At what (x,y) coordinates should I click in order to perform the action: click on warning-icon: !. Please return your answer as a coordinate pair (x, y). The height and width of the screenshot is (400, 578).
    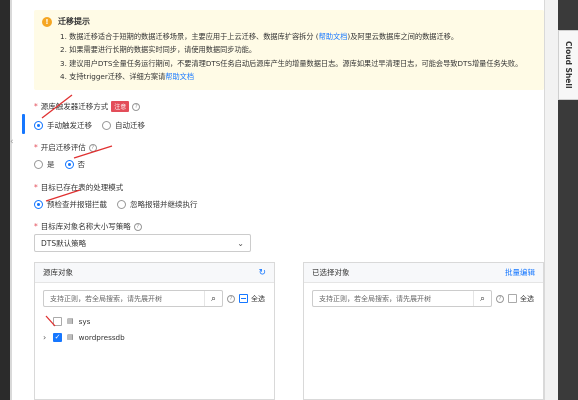
    Looking at the image, I should click on (47, 21).